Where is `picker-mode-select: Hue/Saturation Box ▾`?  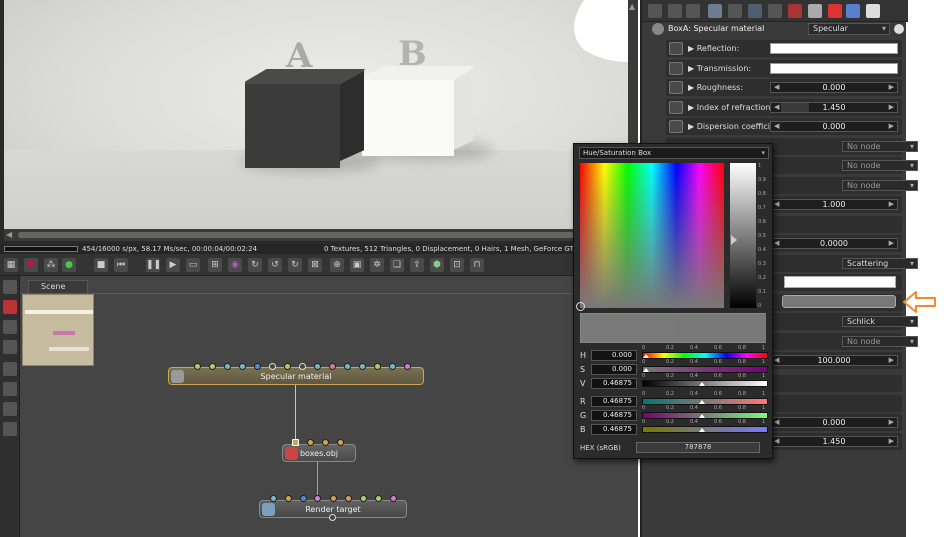 picker-mode-select: Hue/Saturation Box ▾ is located at coordinates (674, 153).